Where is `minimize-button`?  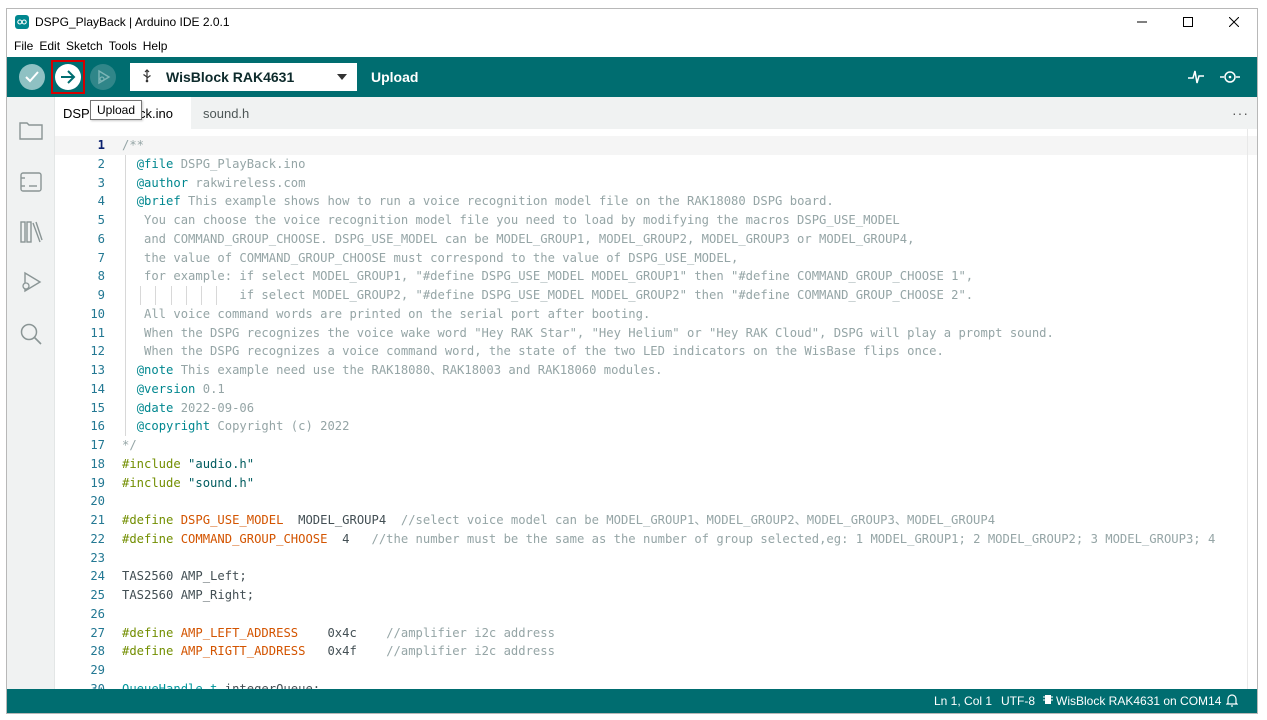
minimize-button is located at coordinates (1142, 22).